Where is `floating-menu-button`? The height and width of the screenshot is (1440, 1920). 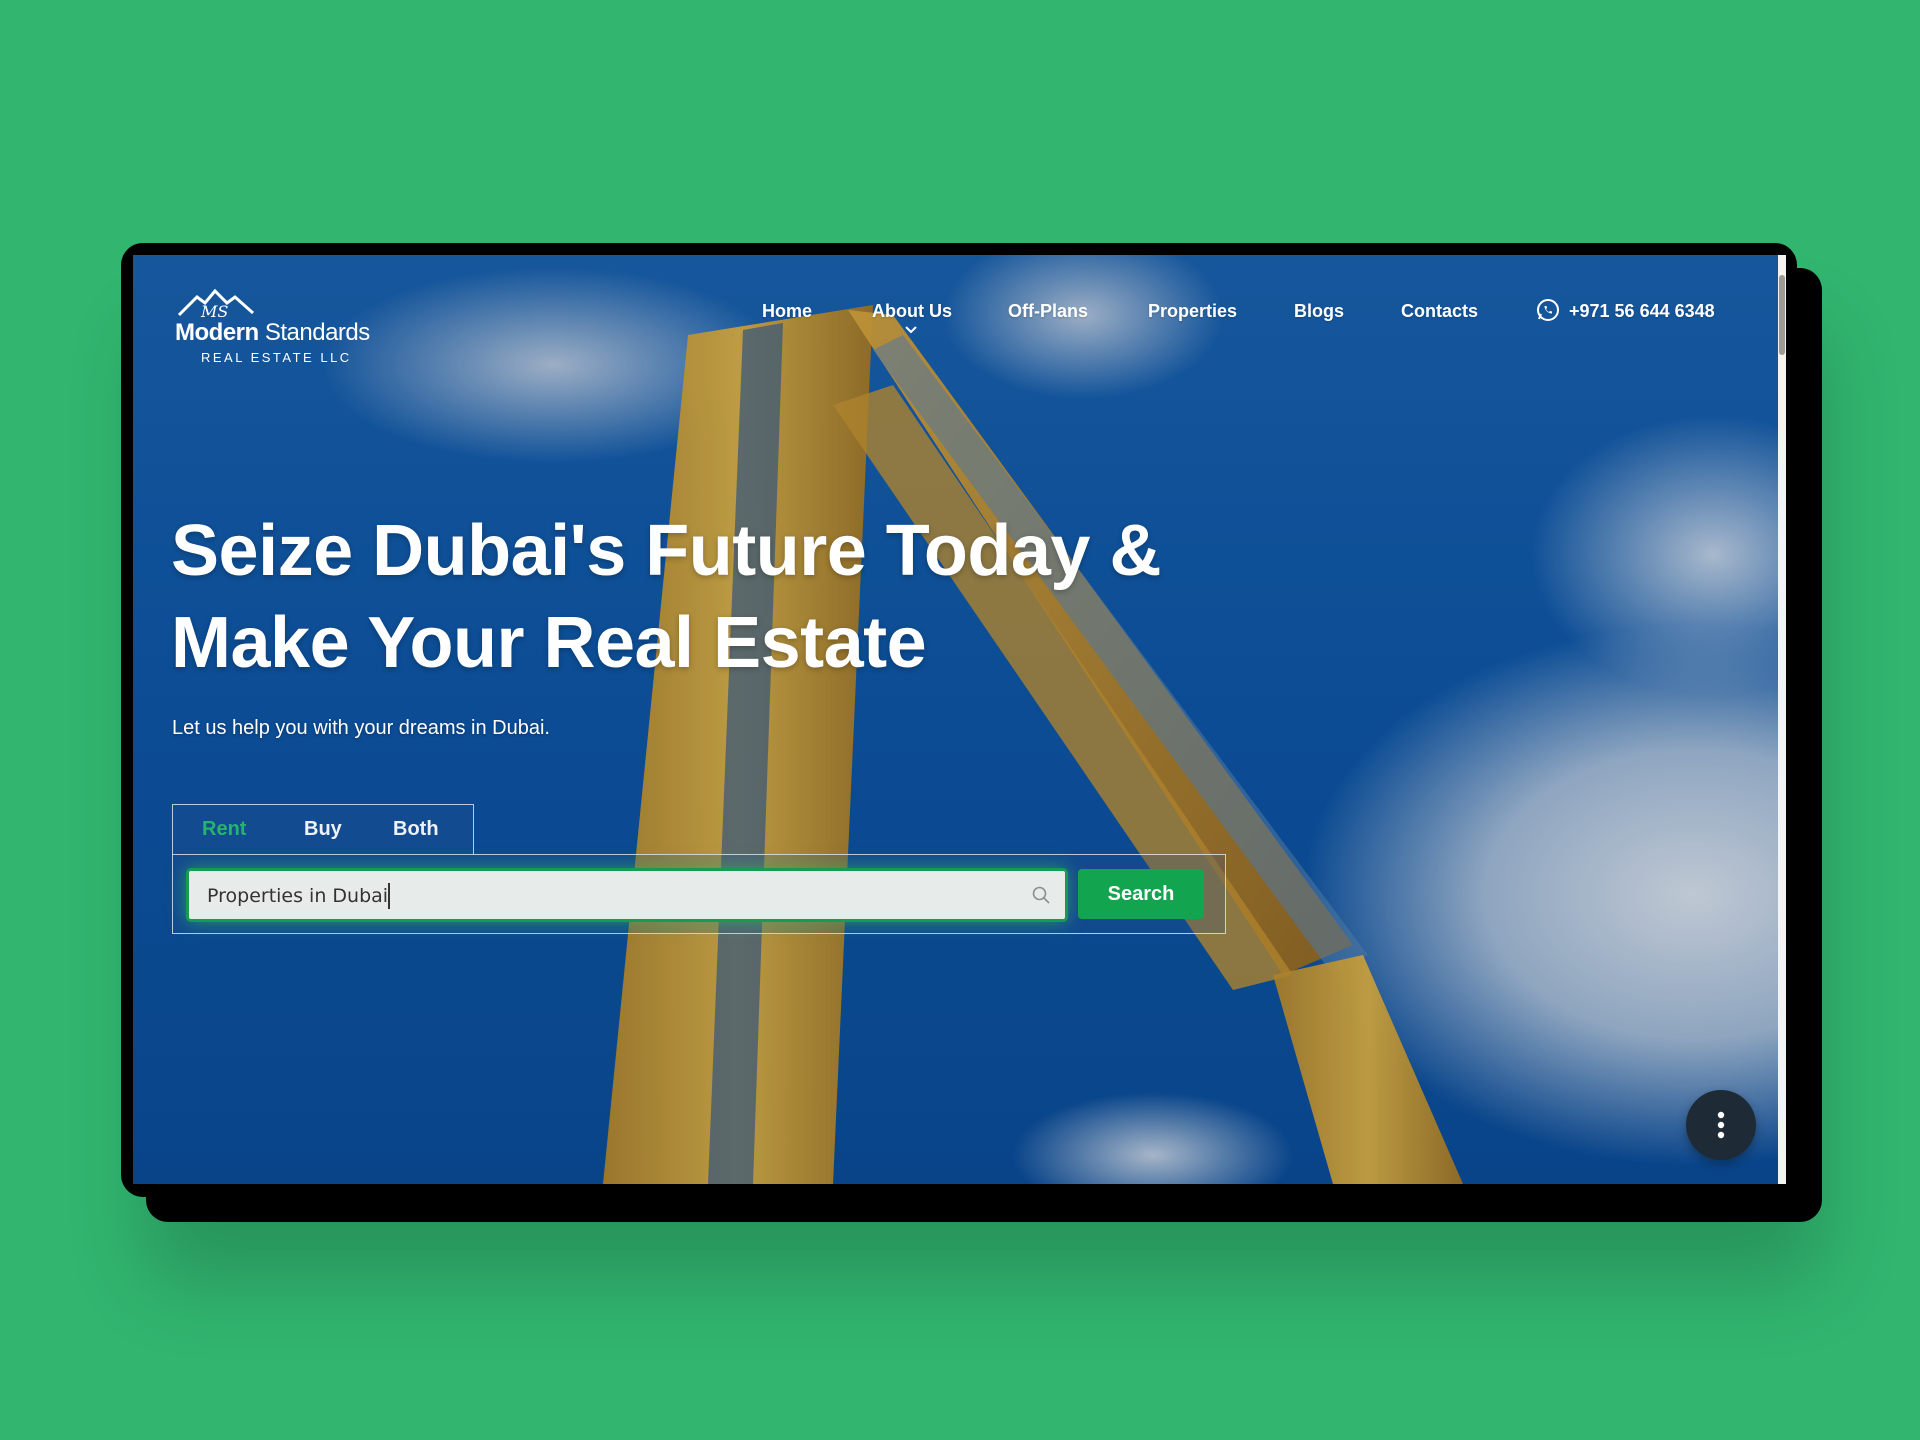 floating-menu-button is located at coordinates (1721, 1125).